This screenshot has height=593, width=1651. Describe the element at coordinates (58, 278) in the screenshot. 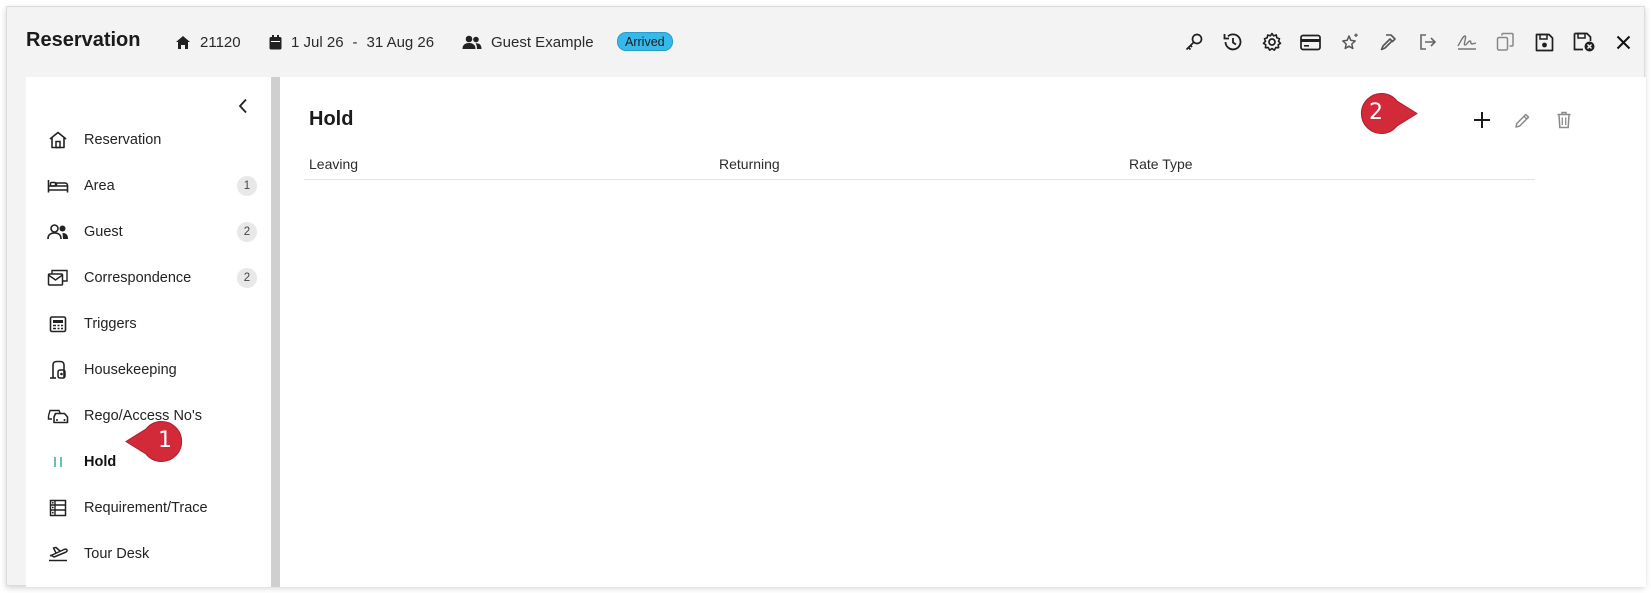

I see `mail-icon` at that location.